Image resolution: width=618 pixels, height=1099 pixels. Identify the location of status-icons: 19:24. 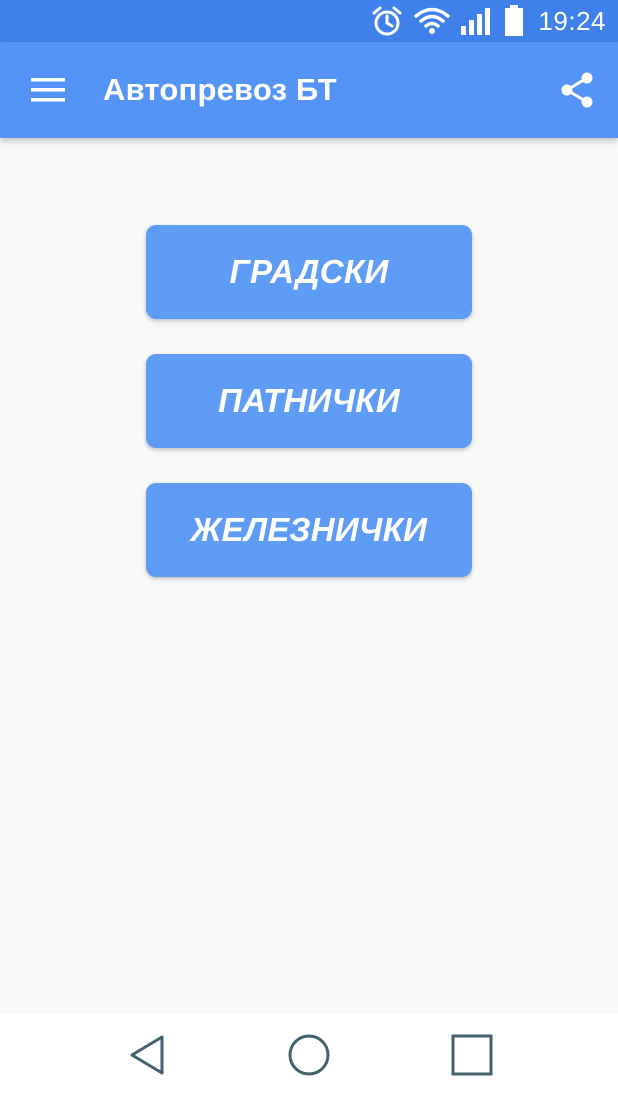
(488, 21).